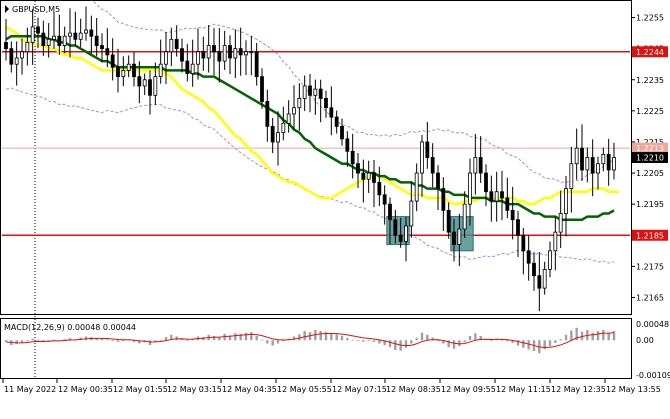 The image size is (670, 419). What do you see at coordinates (304, 389) in the screenshot?
I see `time-label: 12 May 05:55` at bounding box center [304, 389].